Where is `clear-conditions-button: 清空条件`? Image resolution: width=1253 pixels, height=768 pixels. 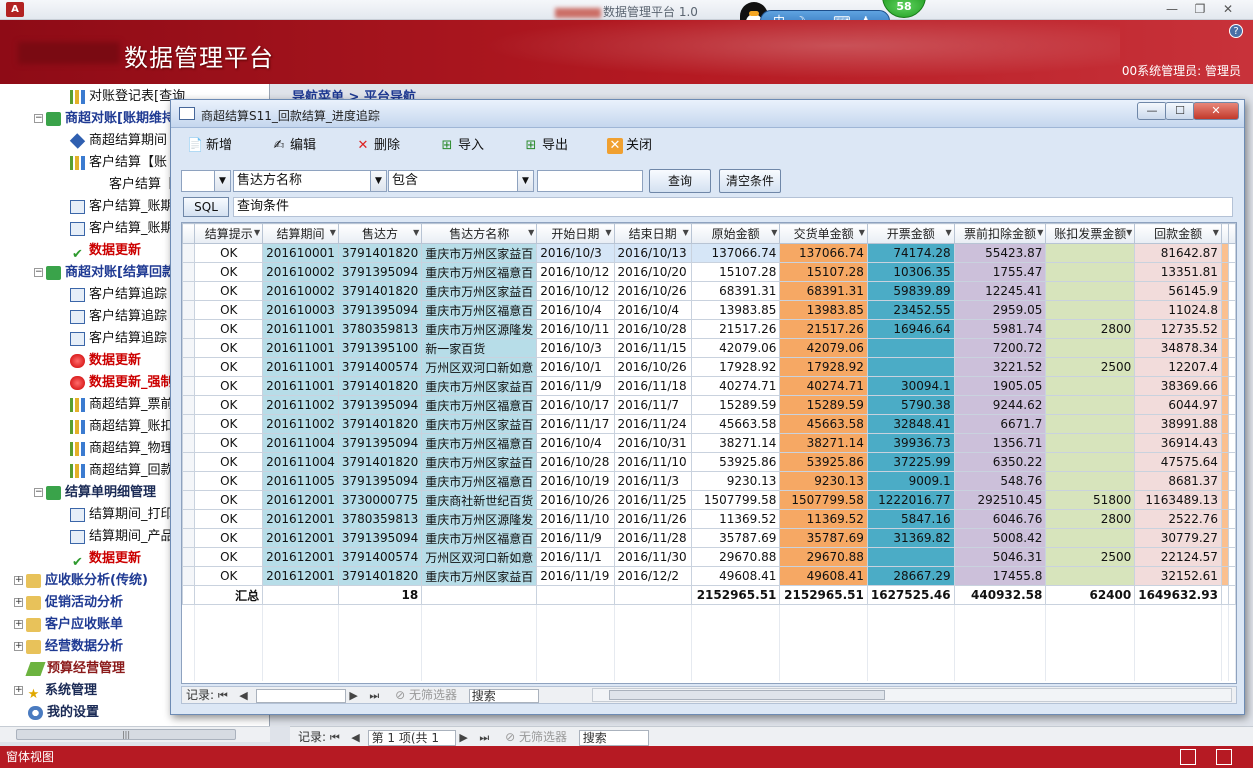 clear-conditions-button: 清空条件 is located at coordinates (750, 181).